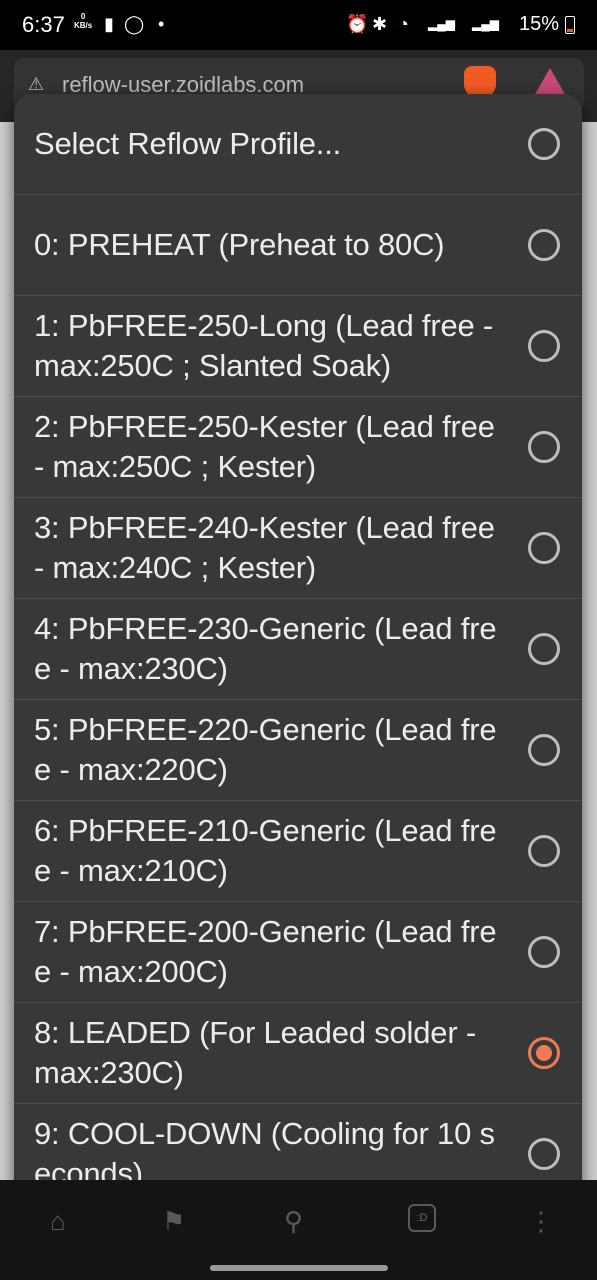  What do you see at coordinates (173, 1221) in the screenshot?
I see `bookmark-icon: ⚑` at bounding box center [173, 1221].